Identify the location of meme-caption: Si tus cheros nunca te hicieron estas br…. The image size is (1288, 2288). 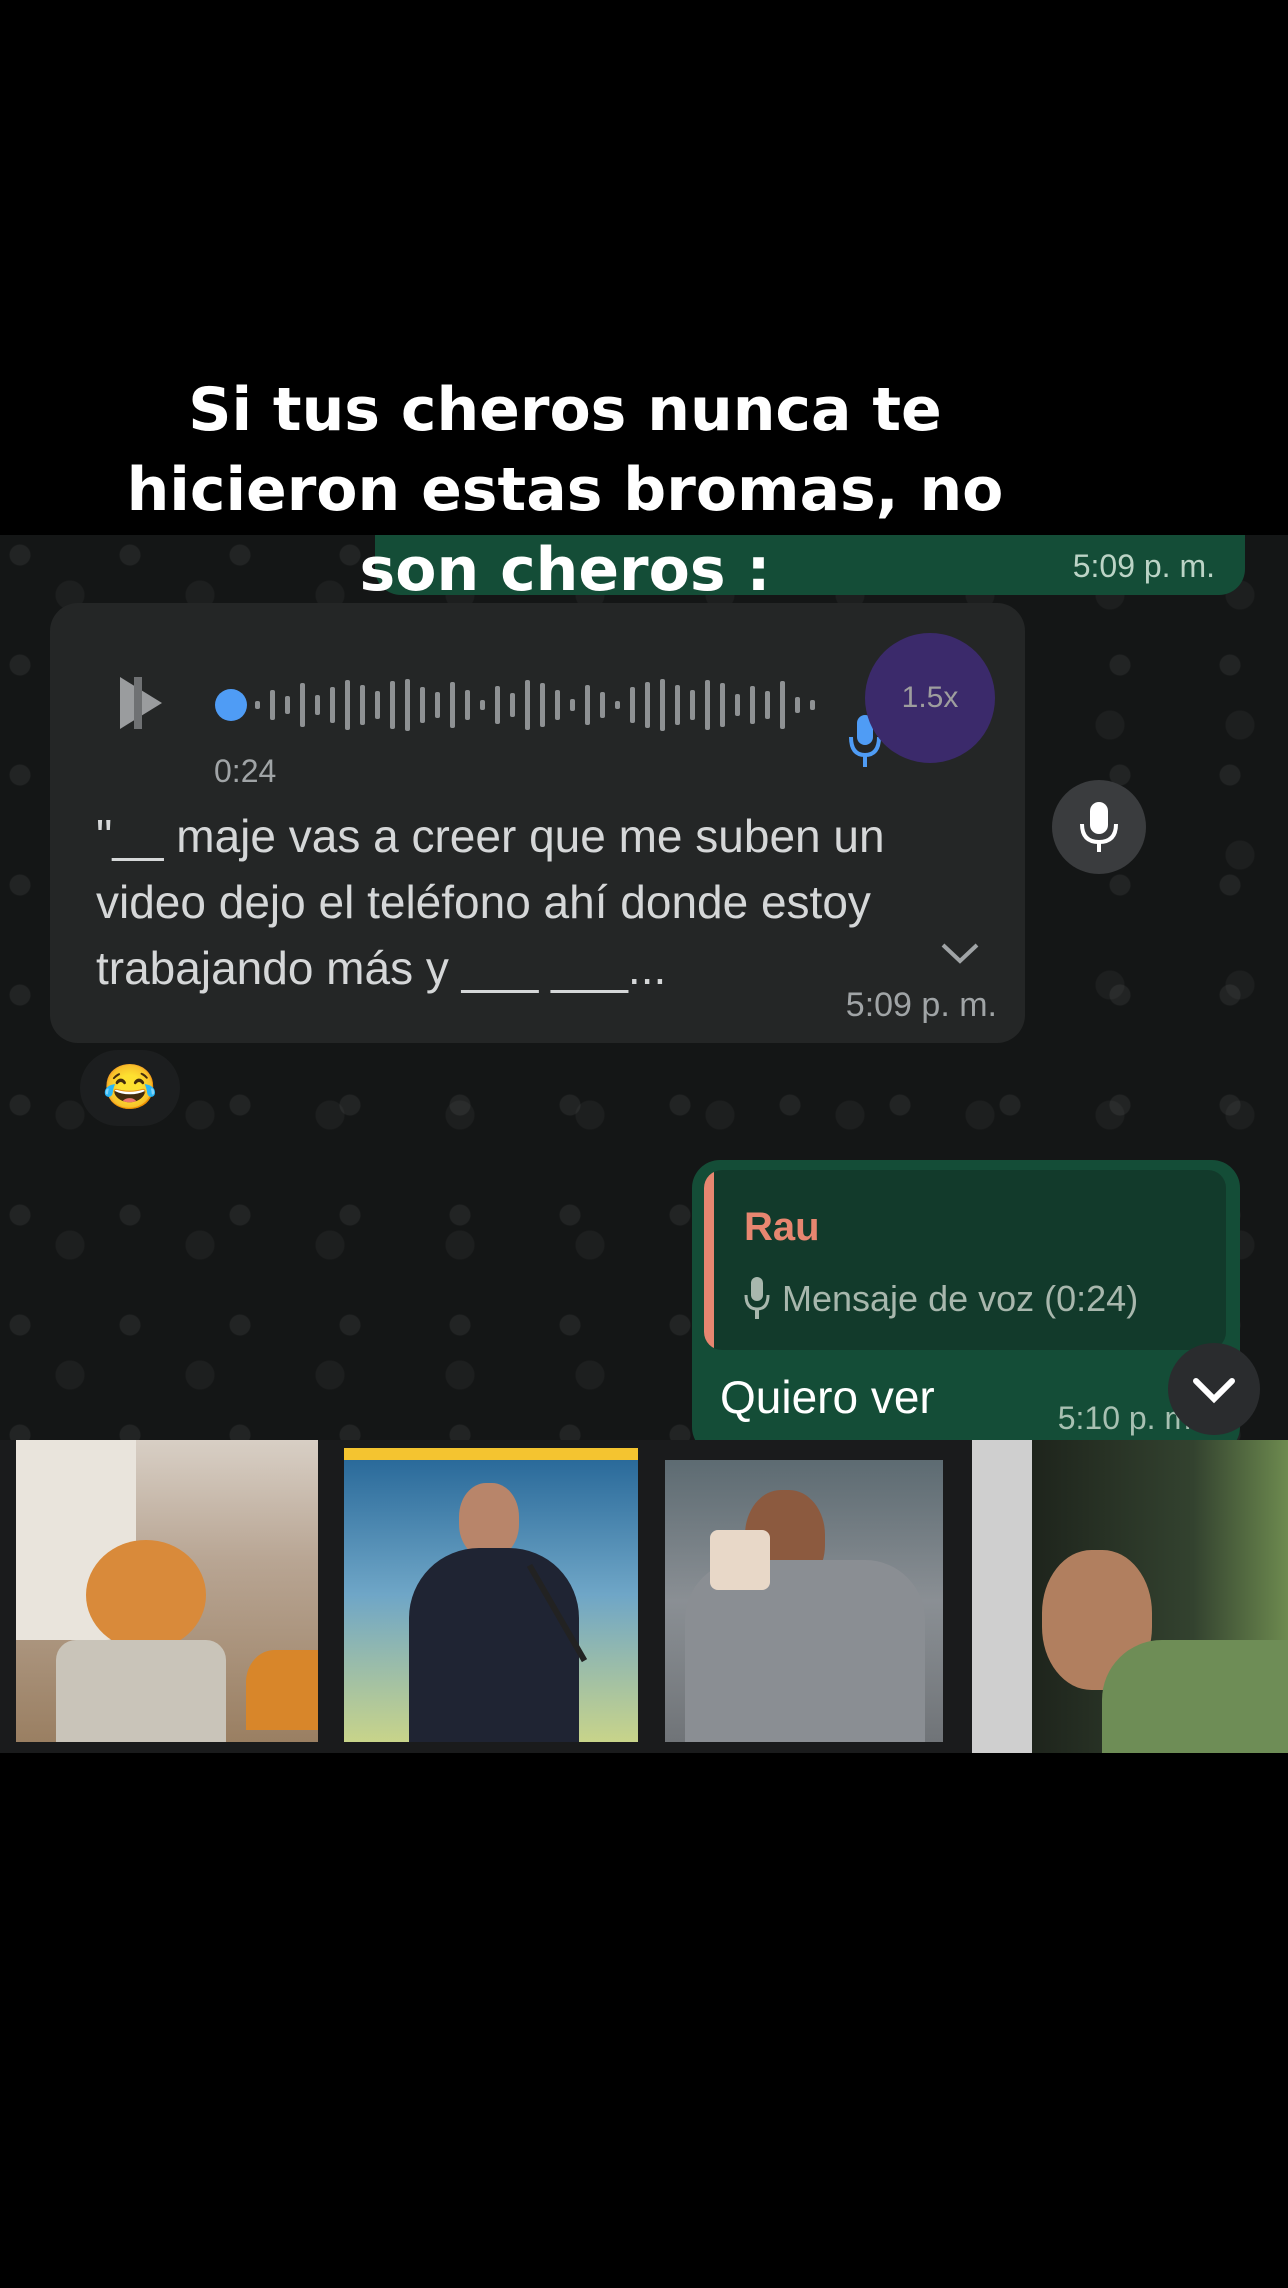
(565, 490).